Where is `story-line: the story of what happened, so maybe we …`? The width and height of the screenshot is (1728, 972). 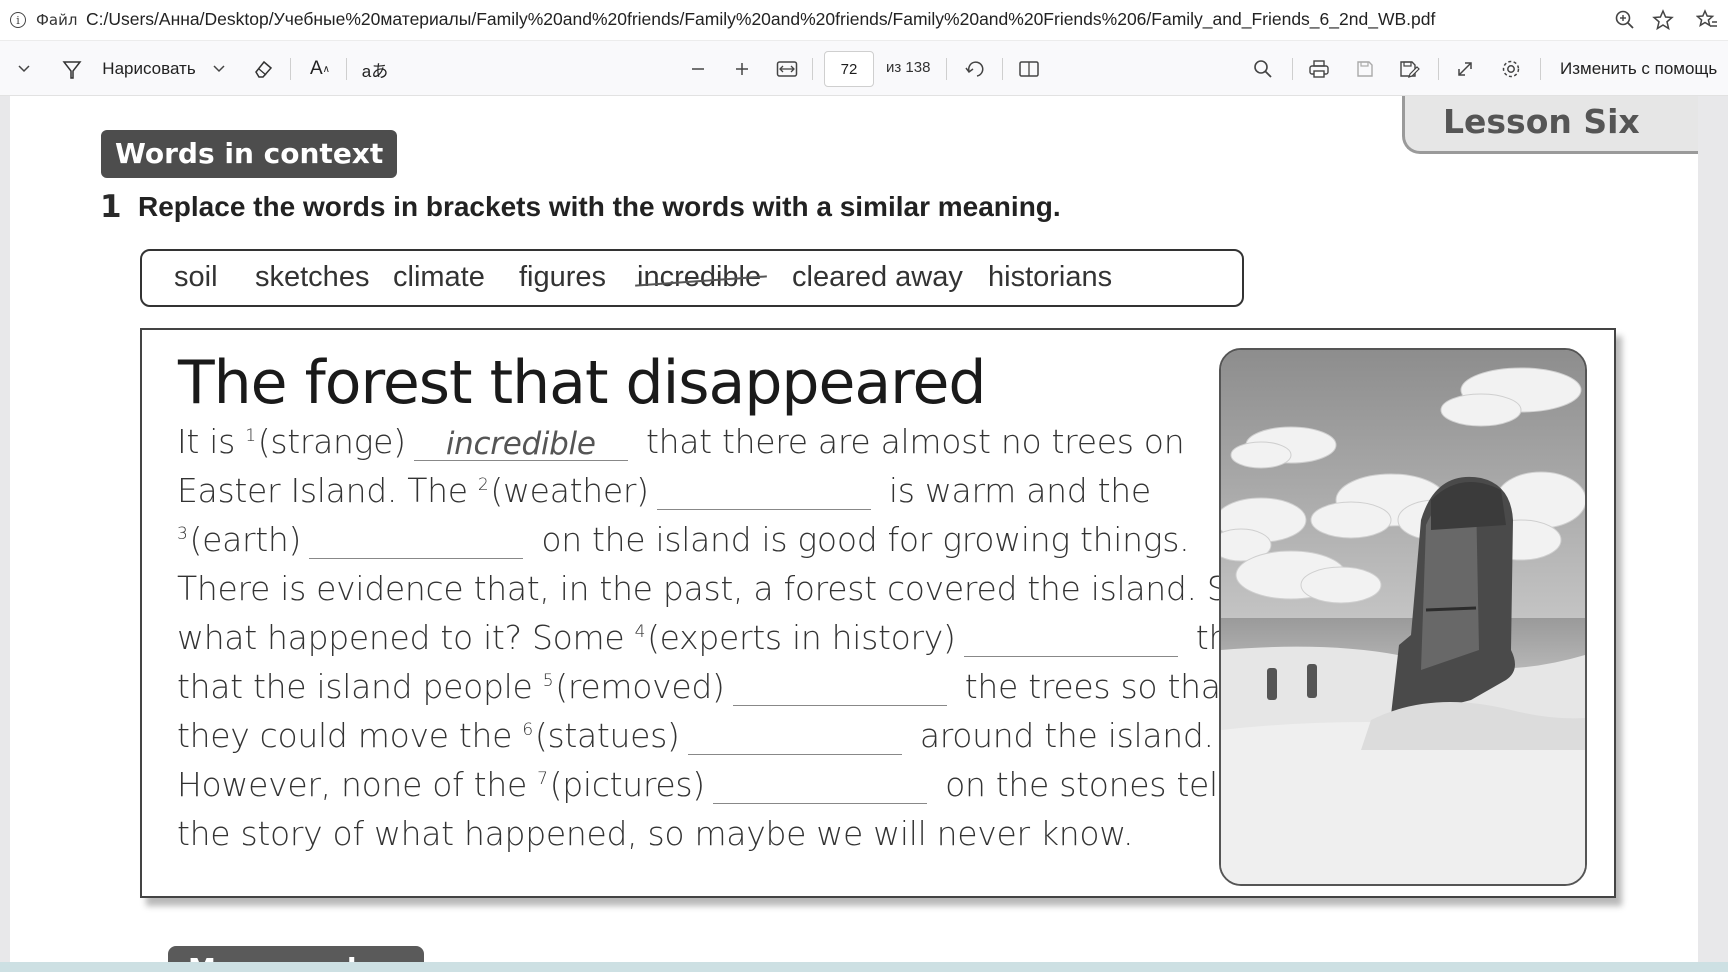 story-line: the story of what happened, so maybe we … is located at coordinates (655, 833).